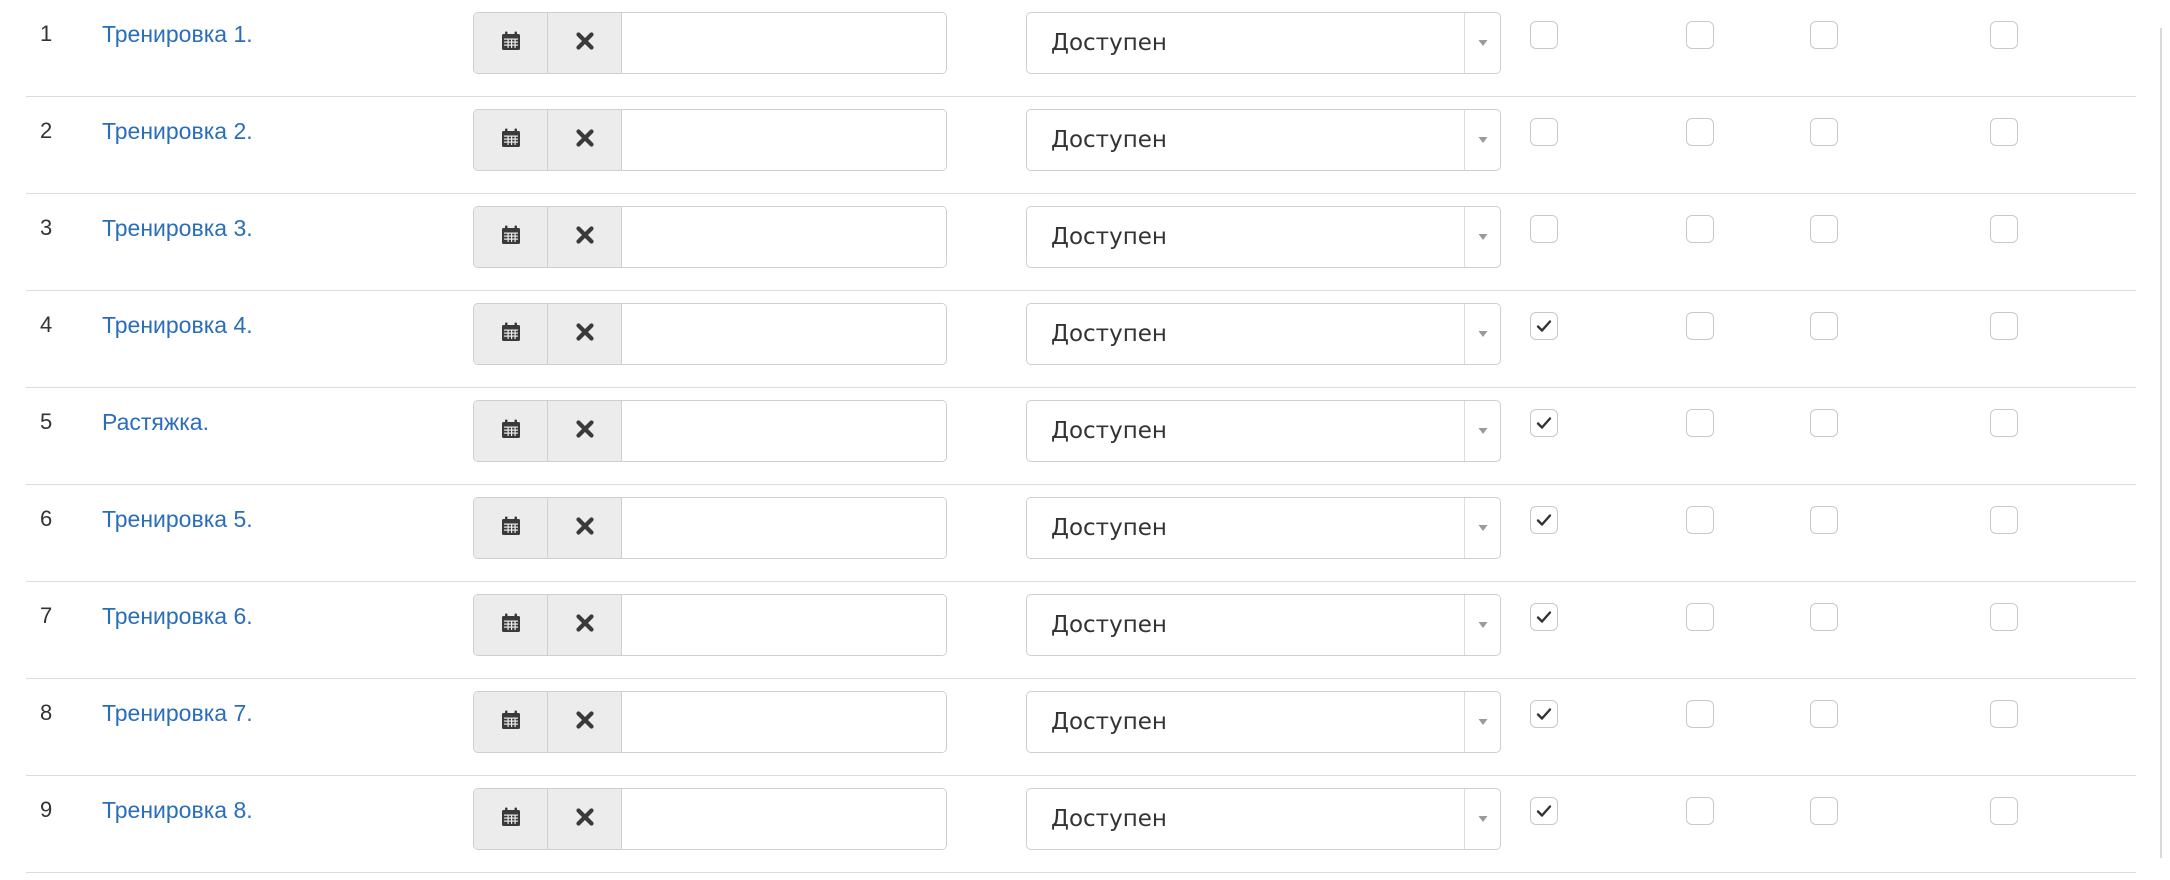 The image size is (2170, 880). Describe the element at coordinates (177, 616) in the screenshot. I see `lesson-title-link: Тренировка 6.` at that location.